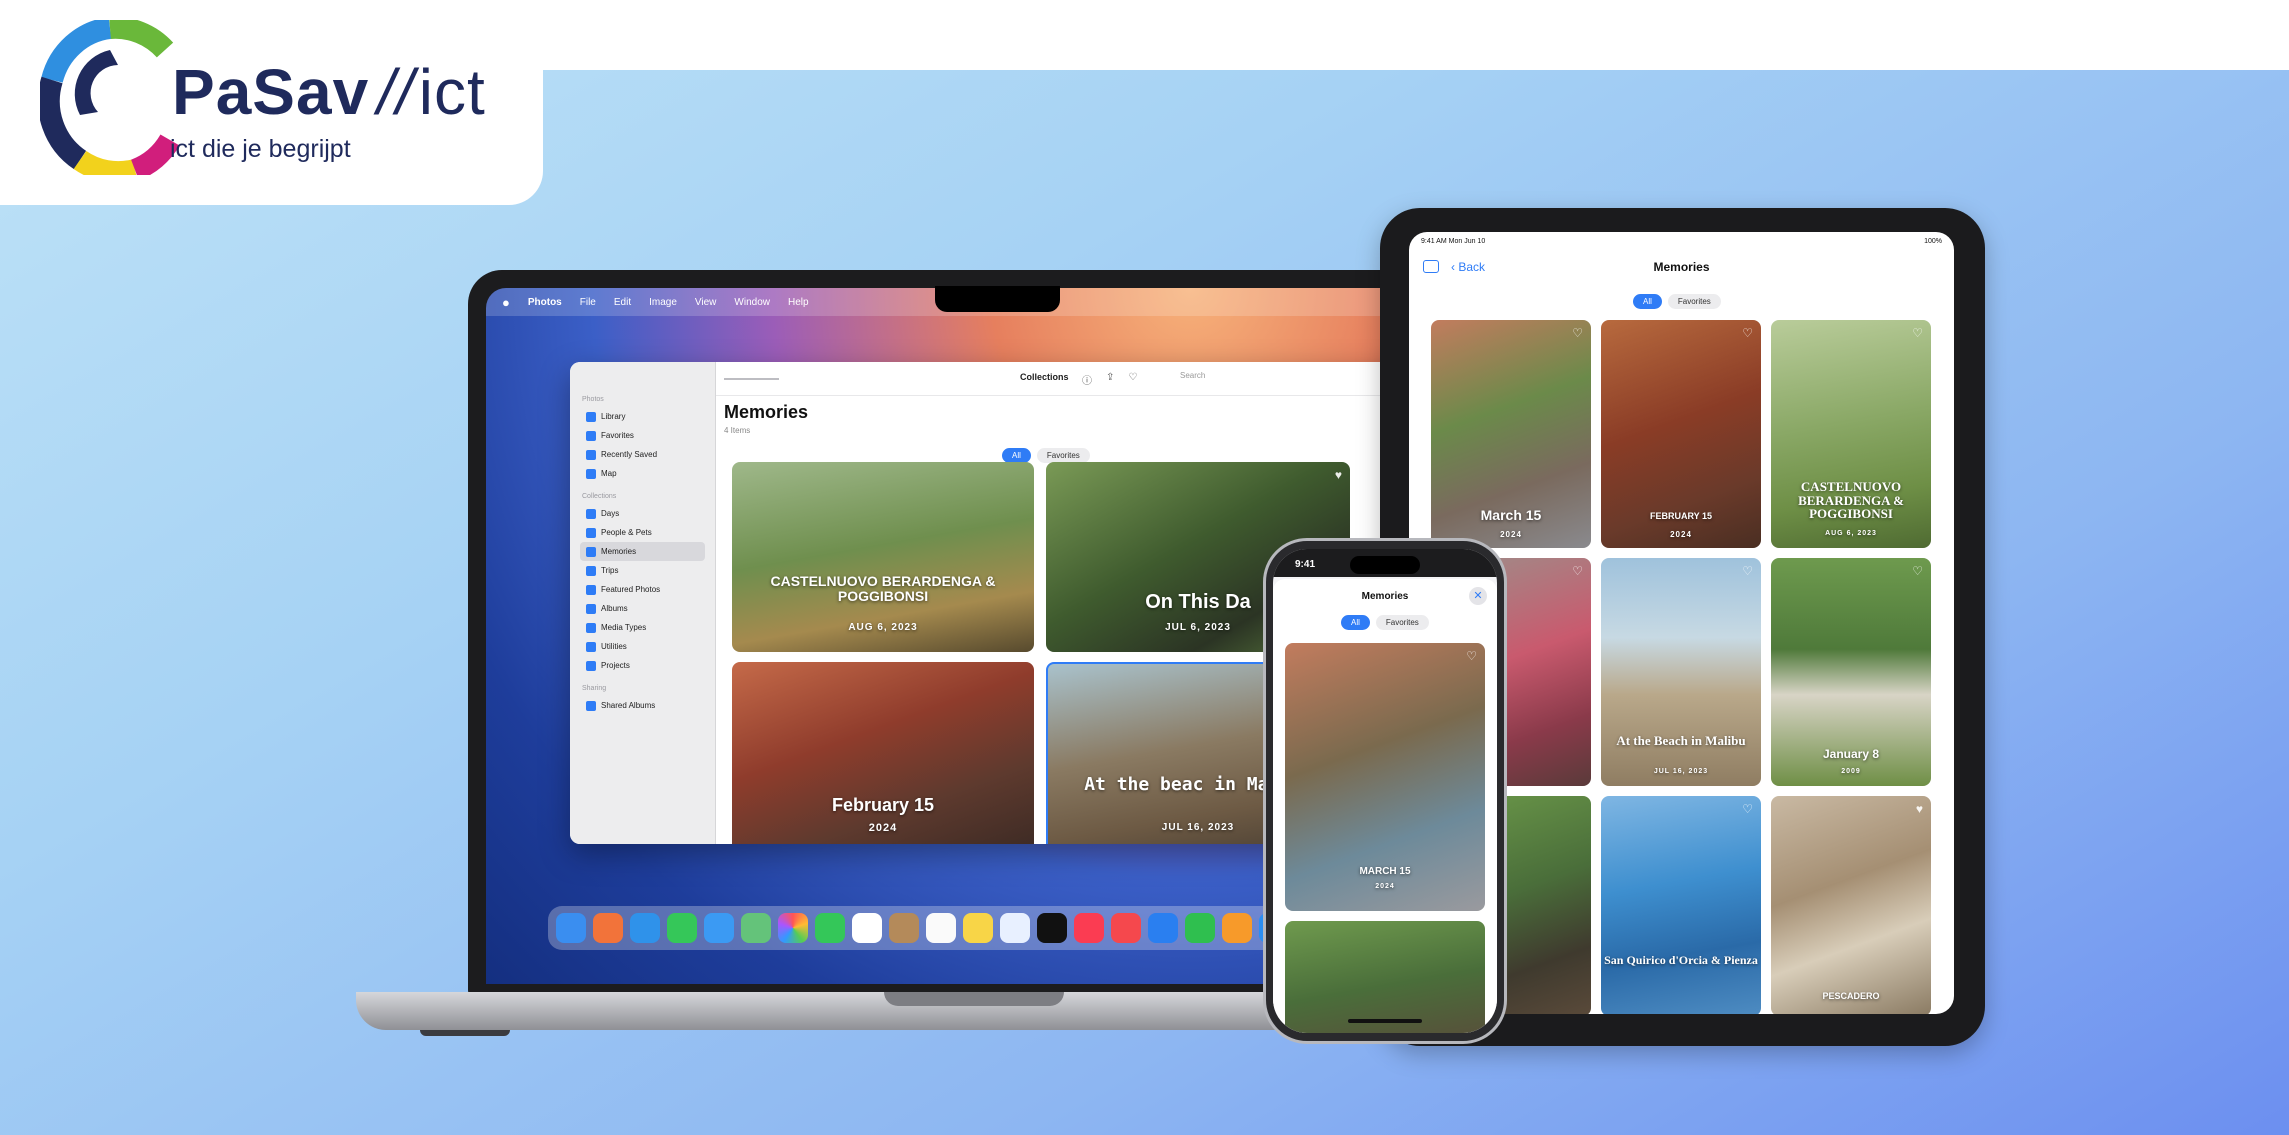 Image resolution: width=2289 pixels, height=1135 pixels. What do you see at coordinates (591, 532) in the screenshot?
I see `people-icon` at bounding box center [591, 532].